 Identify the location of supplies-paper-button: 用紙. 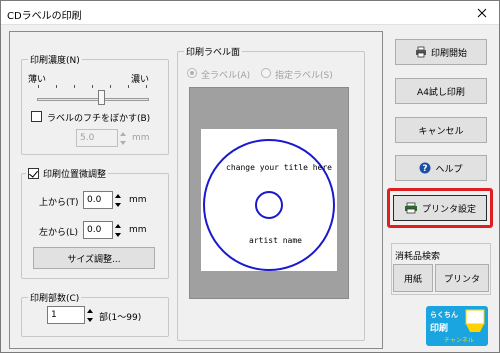
(413, 278).